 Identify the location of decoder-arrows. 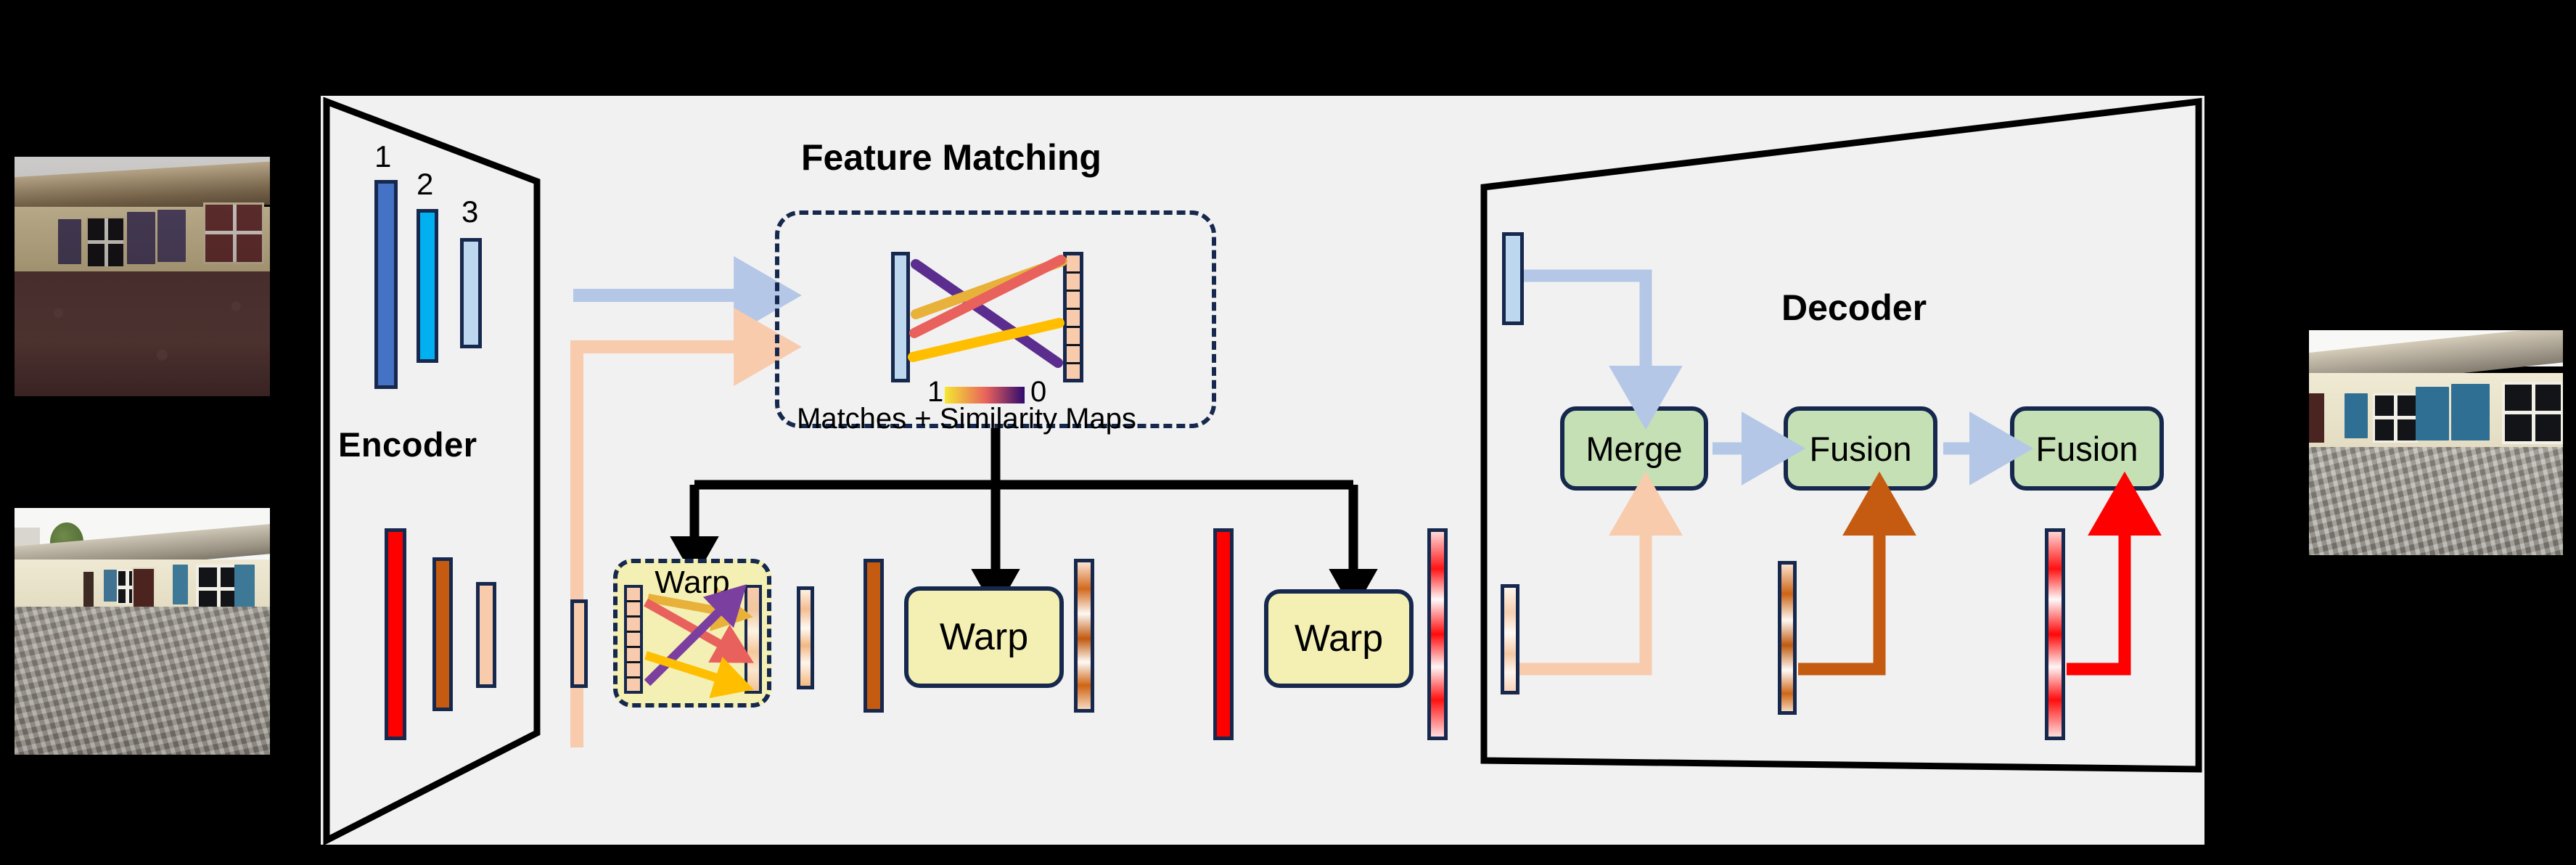
(1840, 472).